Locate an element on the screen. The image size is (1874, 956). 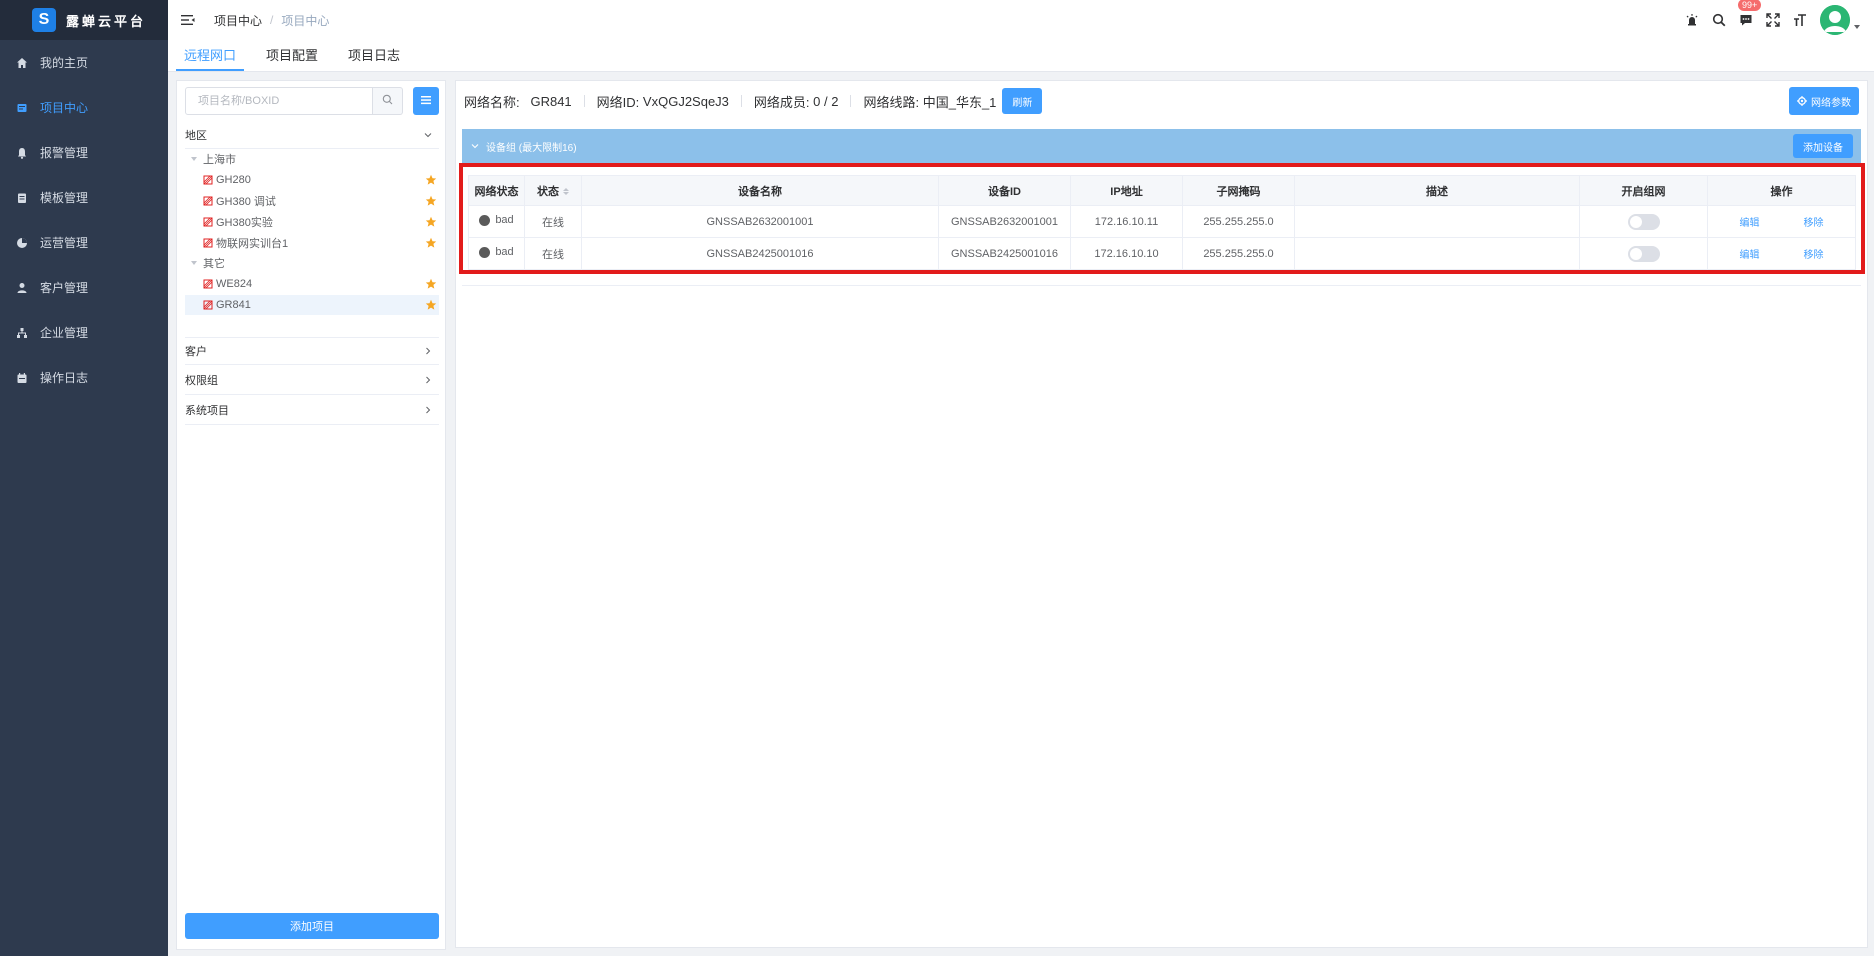
search-icon is located at coordinates (1719, 20).